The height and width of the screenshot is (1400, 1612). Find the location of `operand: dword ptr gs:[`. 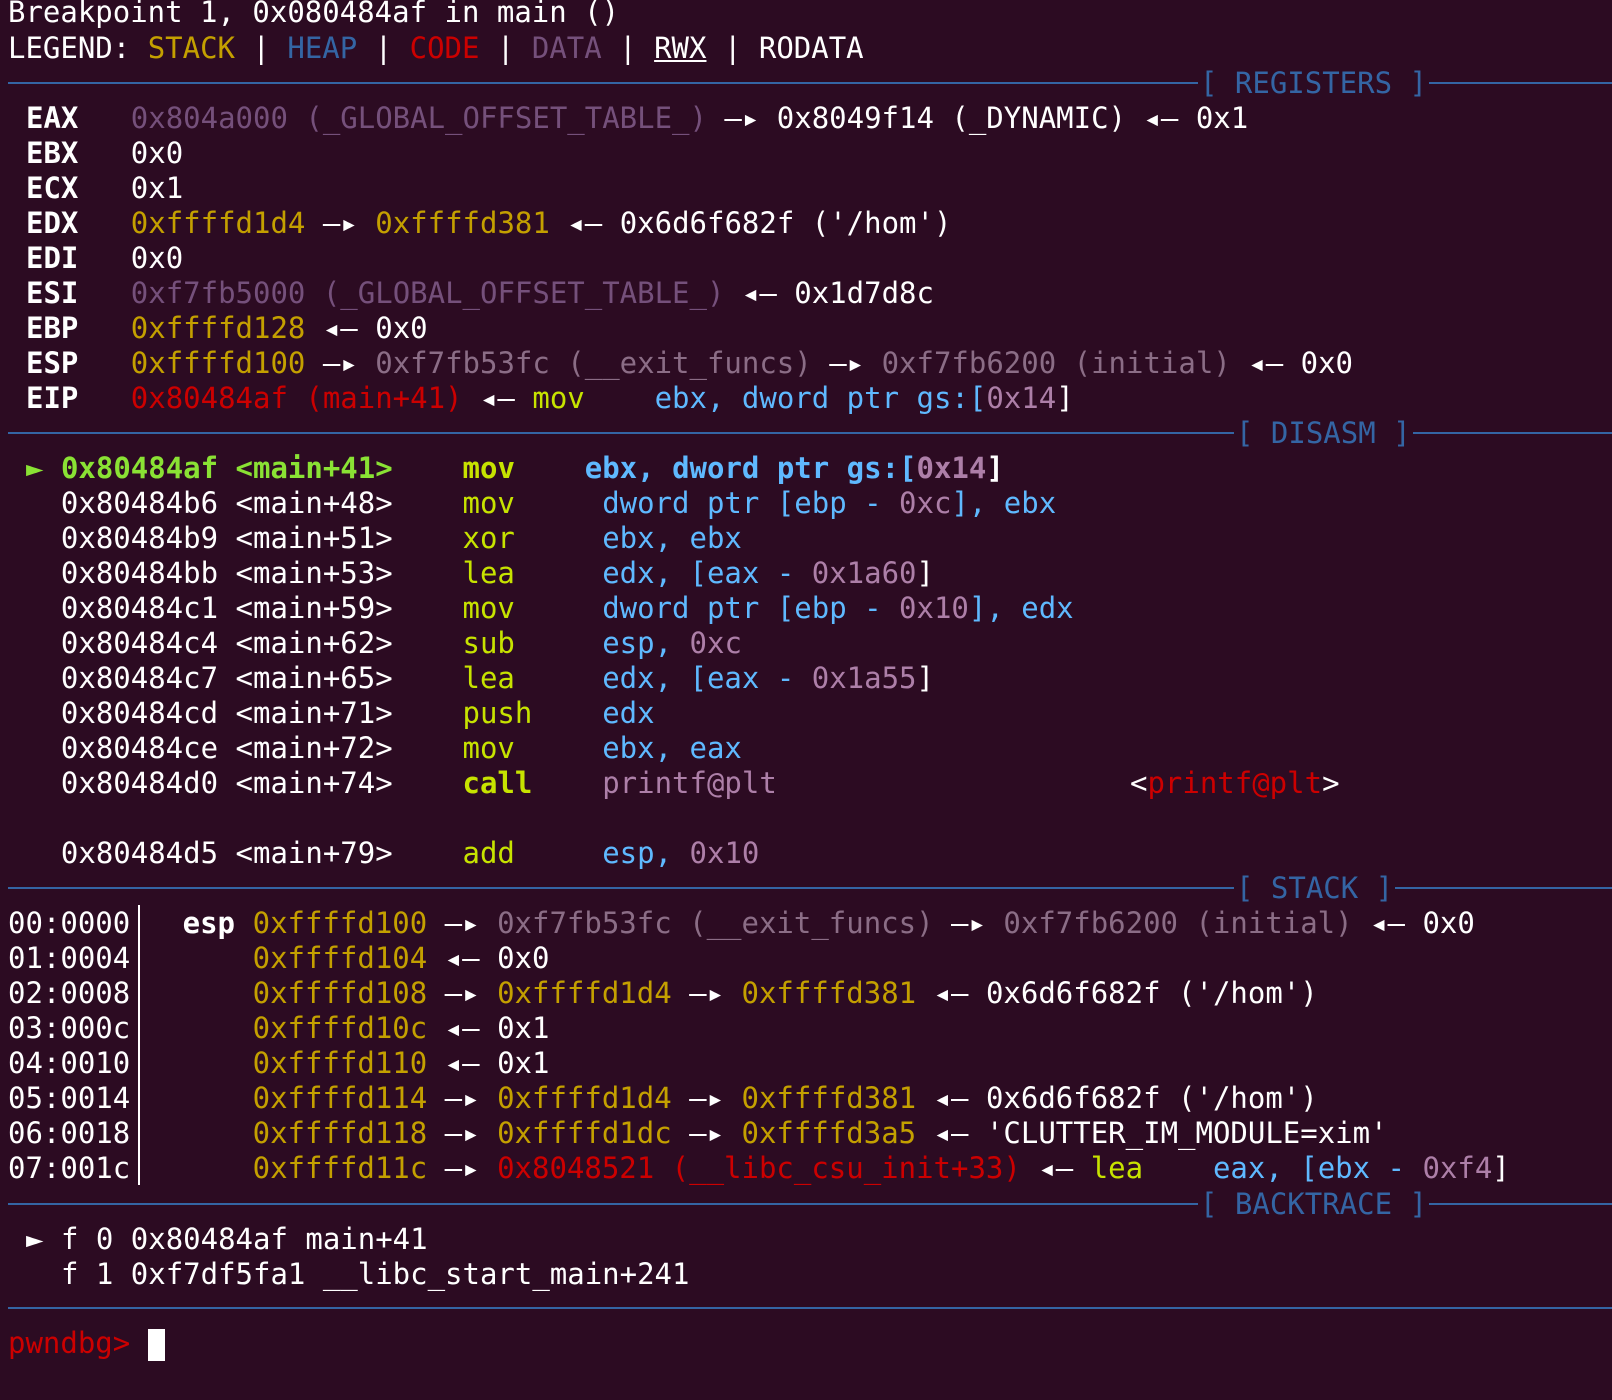

operand: dword ptr gs:[ is located at coordinates (864, 398).